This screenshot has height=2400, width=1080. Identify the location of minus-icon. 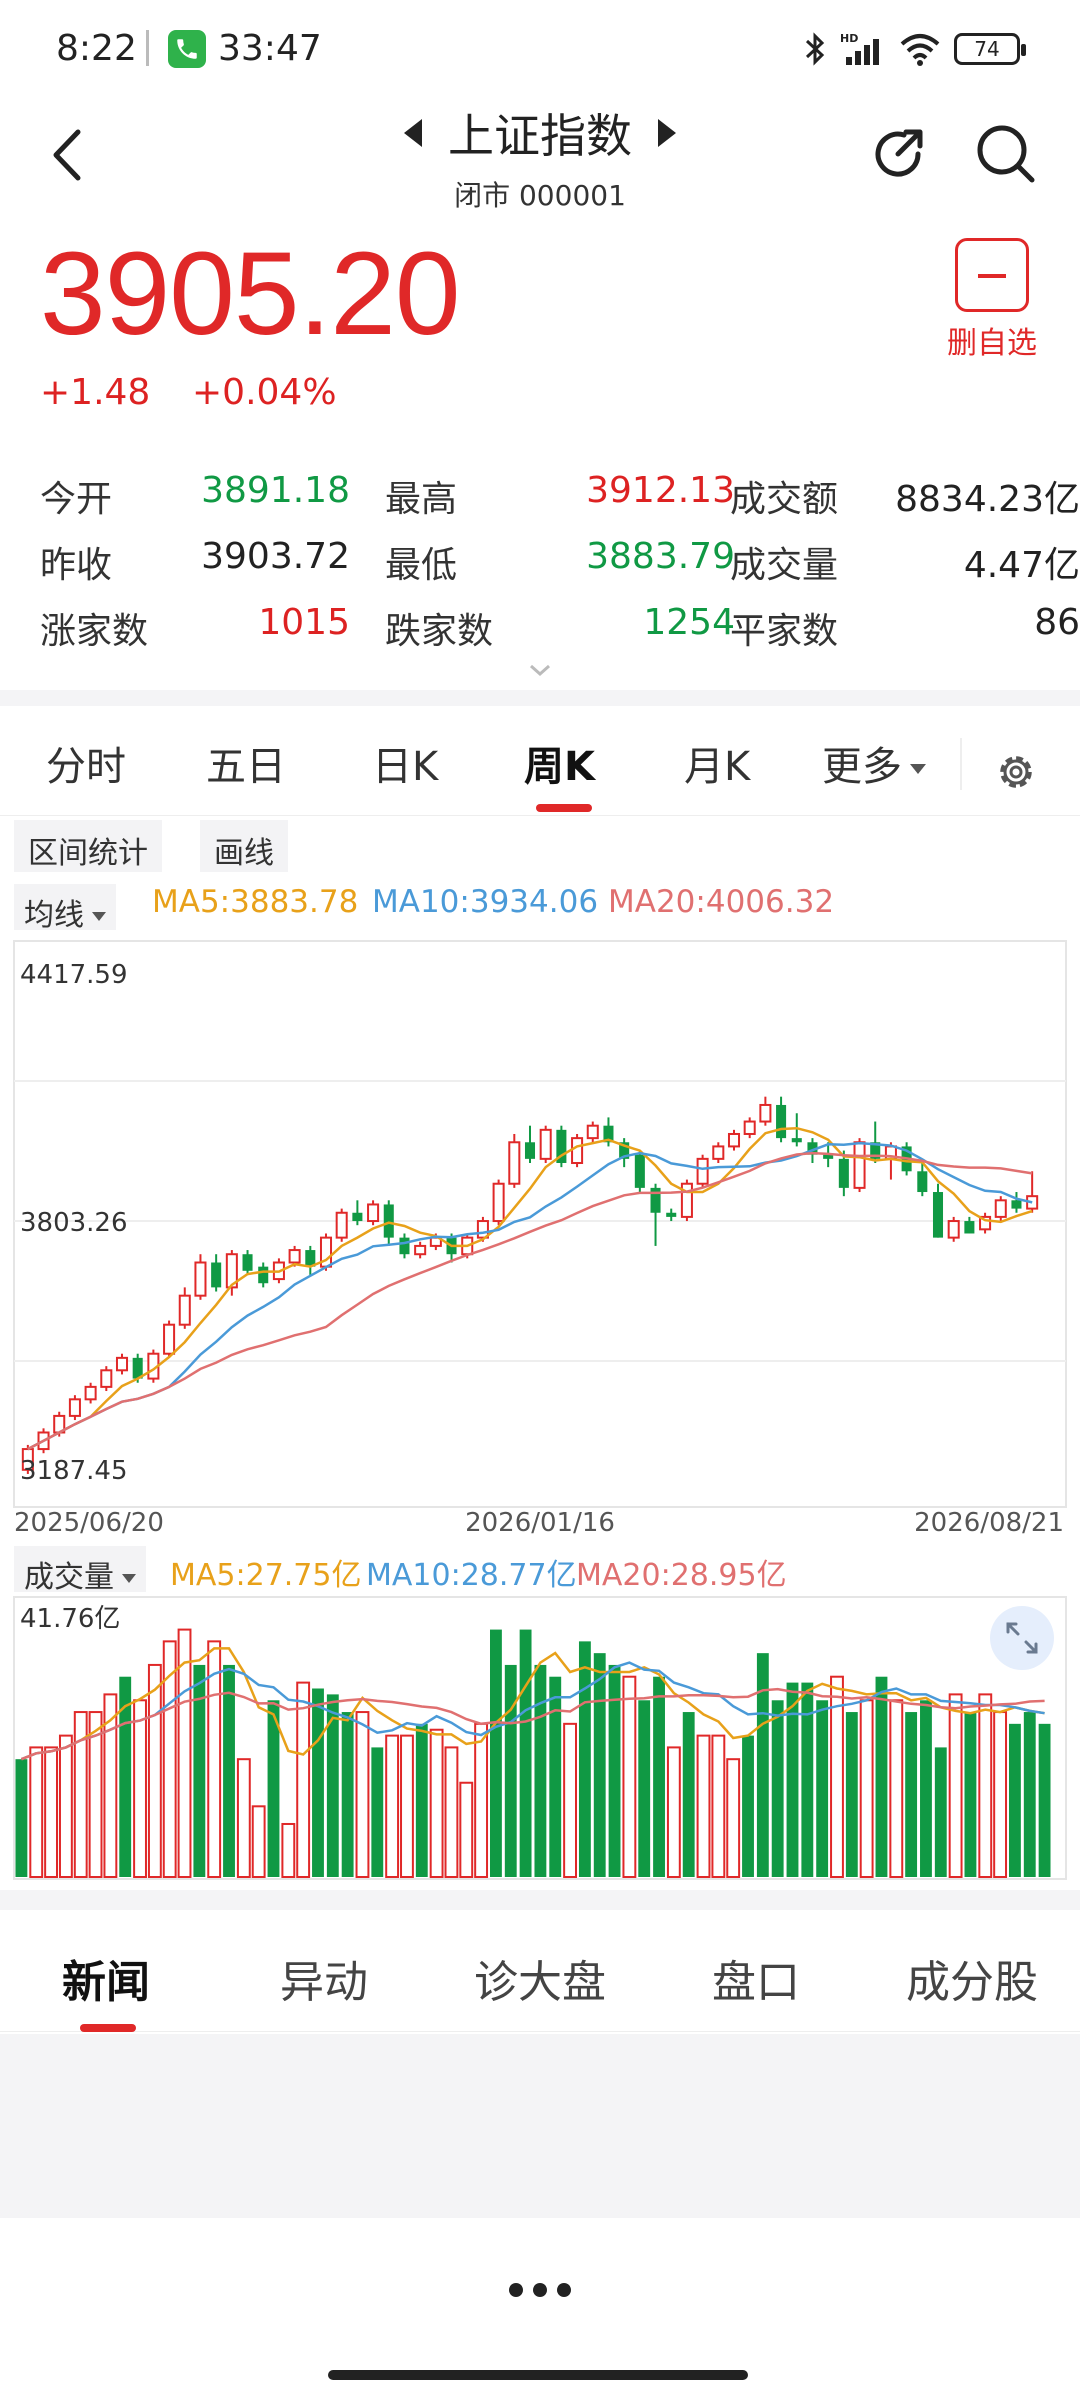
(992, 275).